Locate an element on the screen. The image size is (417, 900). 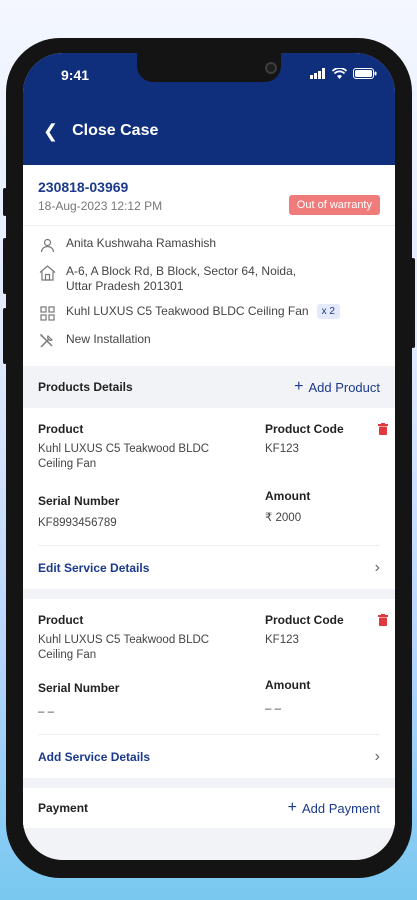
payment-section-header: Payment + Add Payment is located at coordinates (209, 808).